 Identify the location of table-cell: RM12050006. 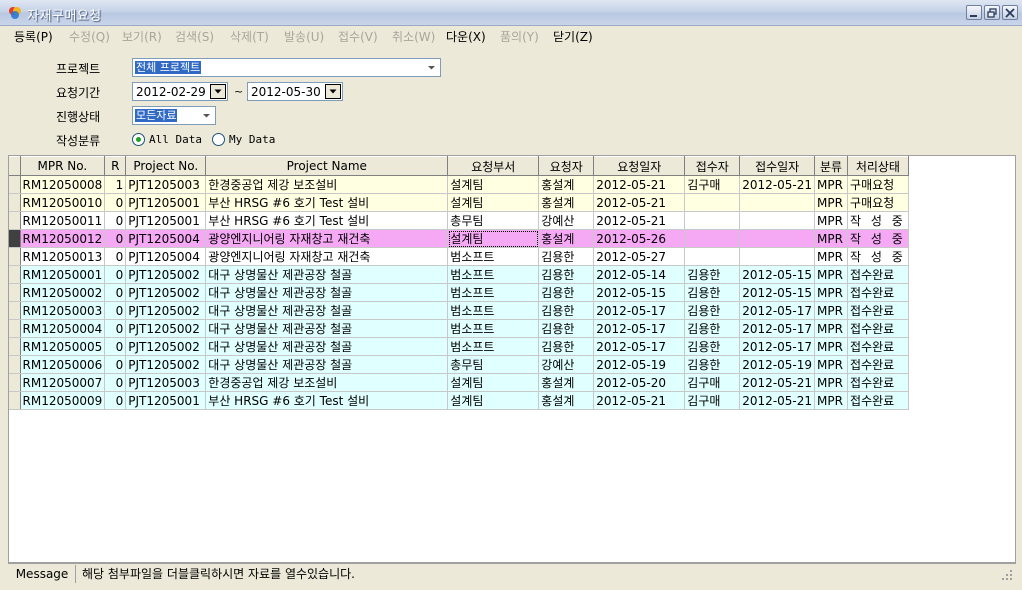
(63, 364).